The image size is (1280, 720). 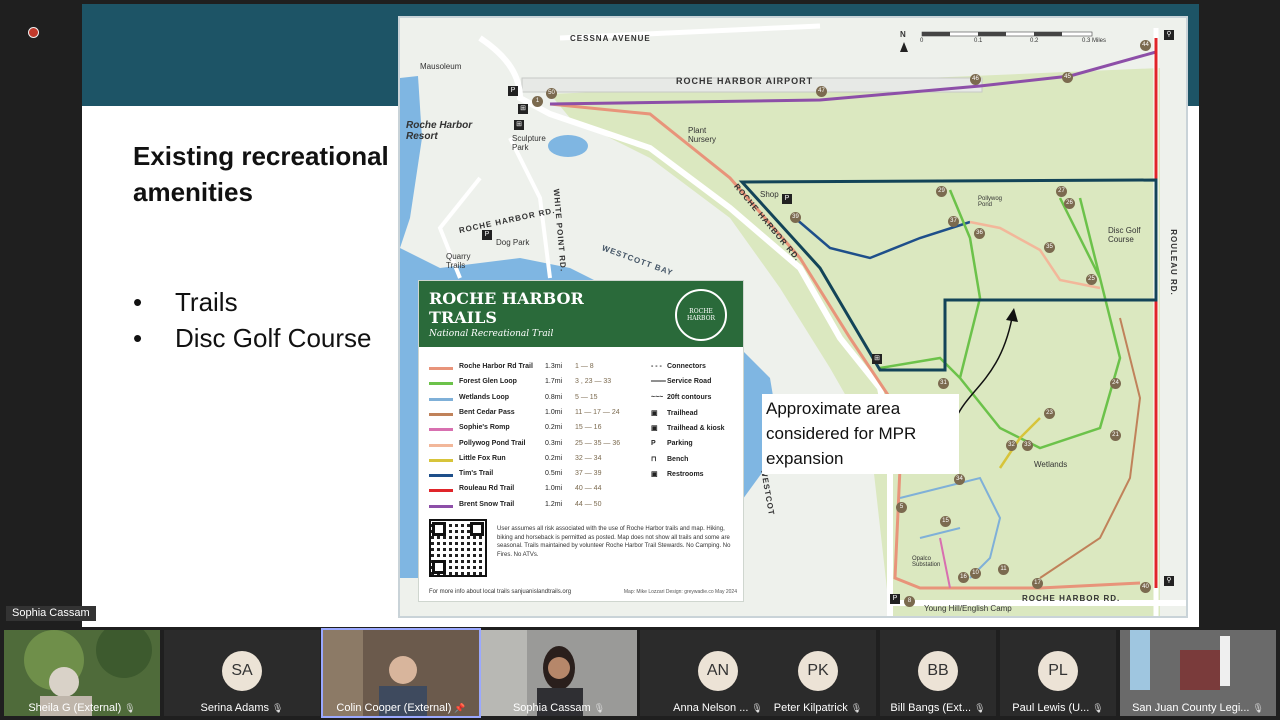 I want to click on avatar: PK, so click(x=818, y=671).